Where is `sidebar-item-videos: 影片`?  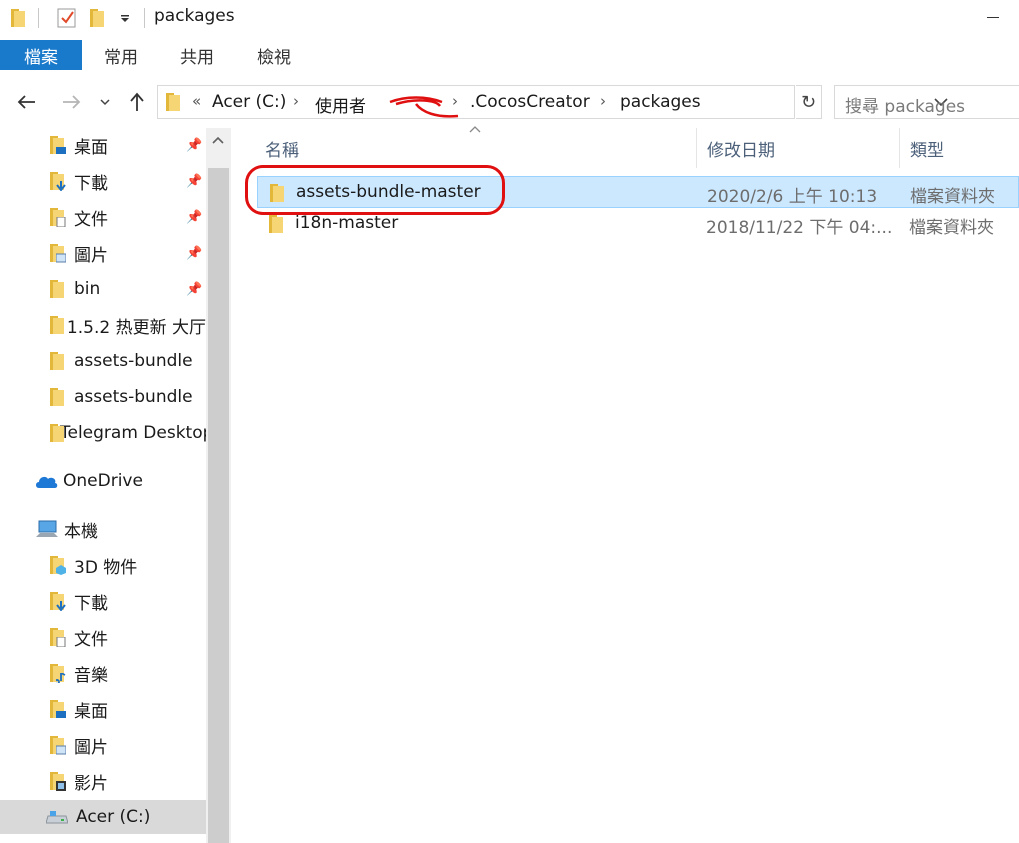
sidebar-item-videos: 影片 is located at coordinates (103, 781).